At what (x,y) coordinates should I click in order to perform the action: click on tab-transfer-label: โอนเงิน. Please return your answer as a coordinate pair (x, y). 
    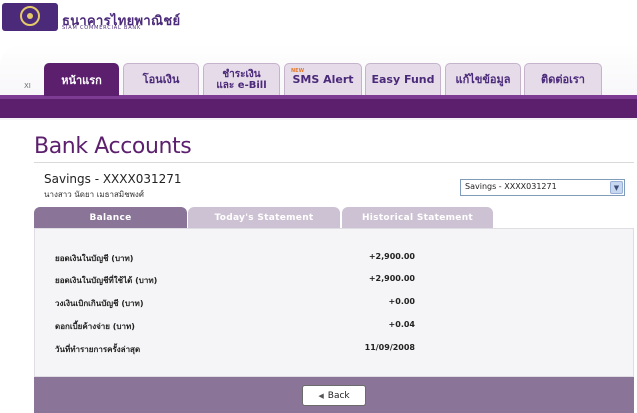
    Looking at the image, I should click on (161, 79).